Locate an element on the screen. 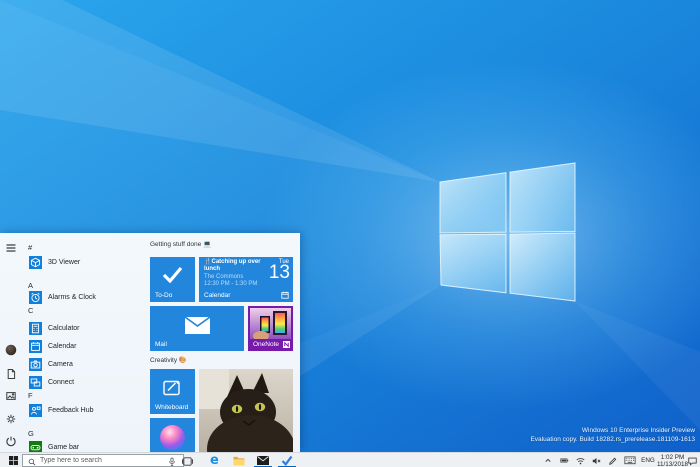 The height and width of the screenshot is (467, 700). calendar-event-location: The Commons is located at coordinates (224, 277).